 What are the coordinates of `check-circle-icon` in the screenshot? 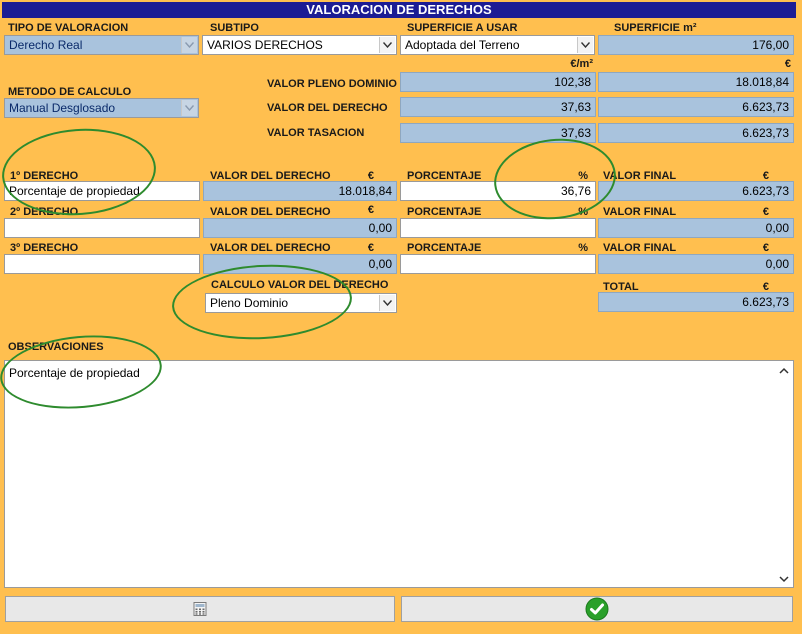 It's located at (597, 609).